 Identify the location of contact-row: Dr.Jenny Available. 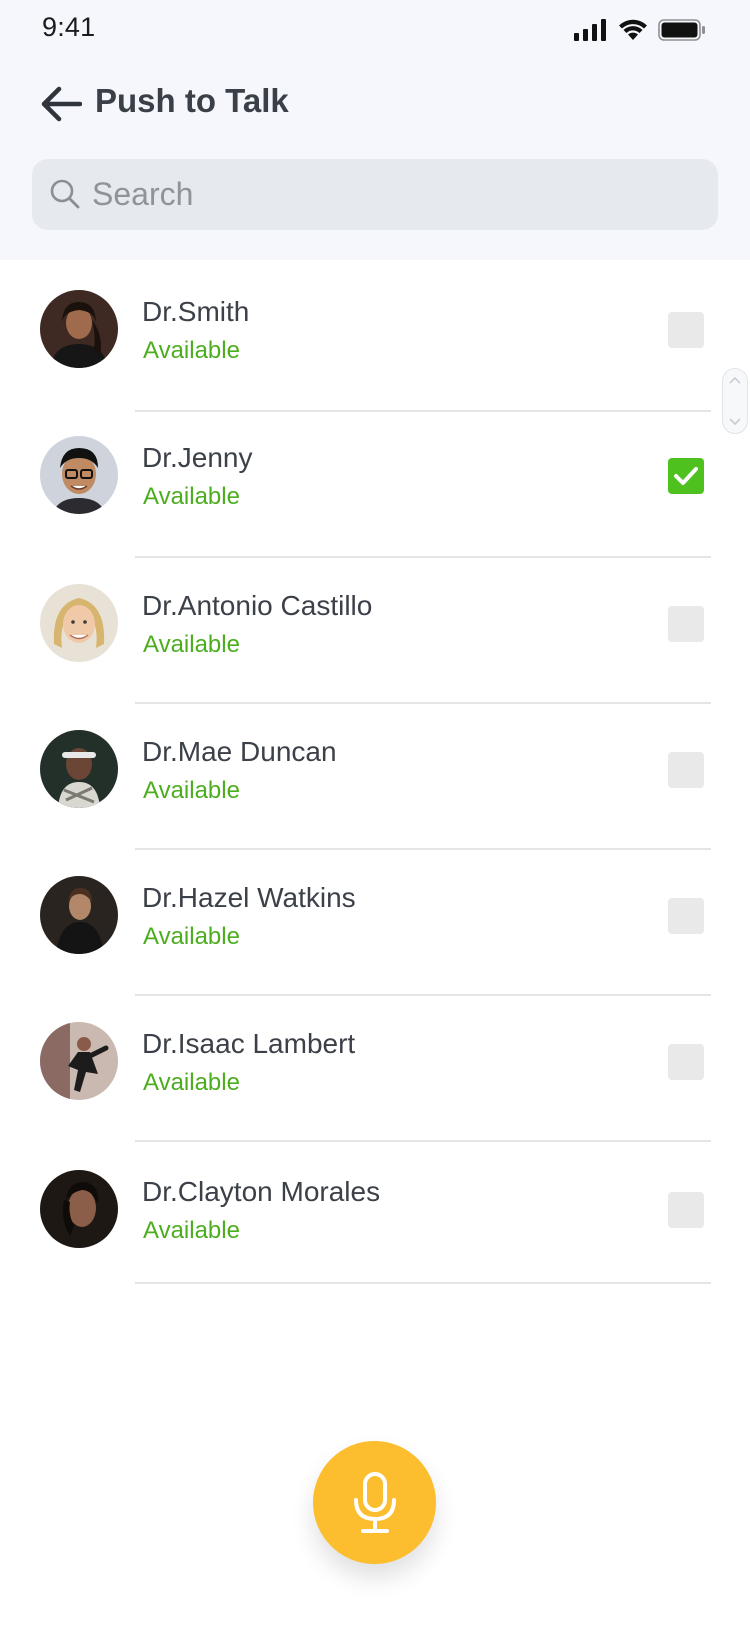
(375, 482).